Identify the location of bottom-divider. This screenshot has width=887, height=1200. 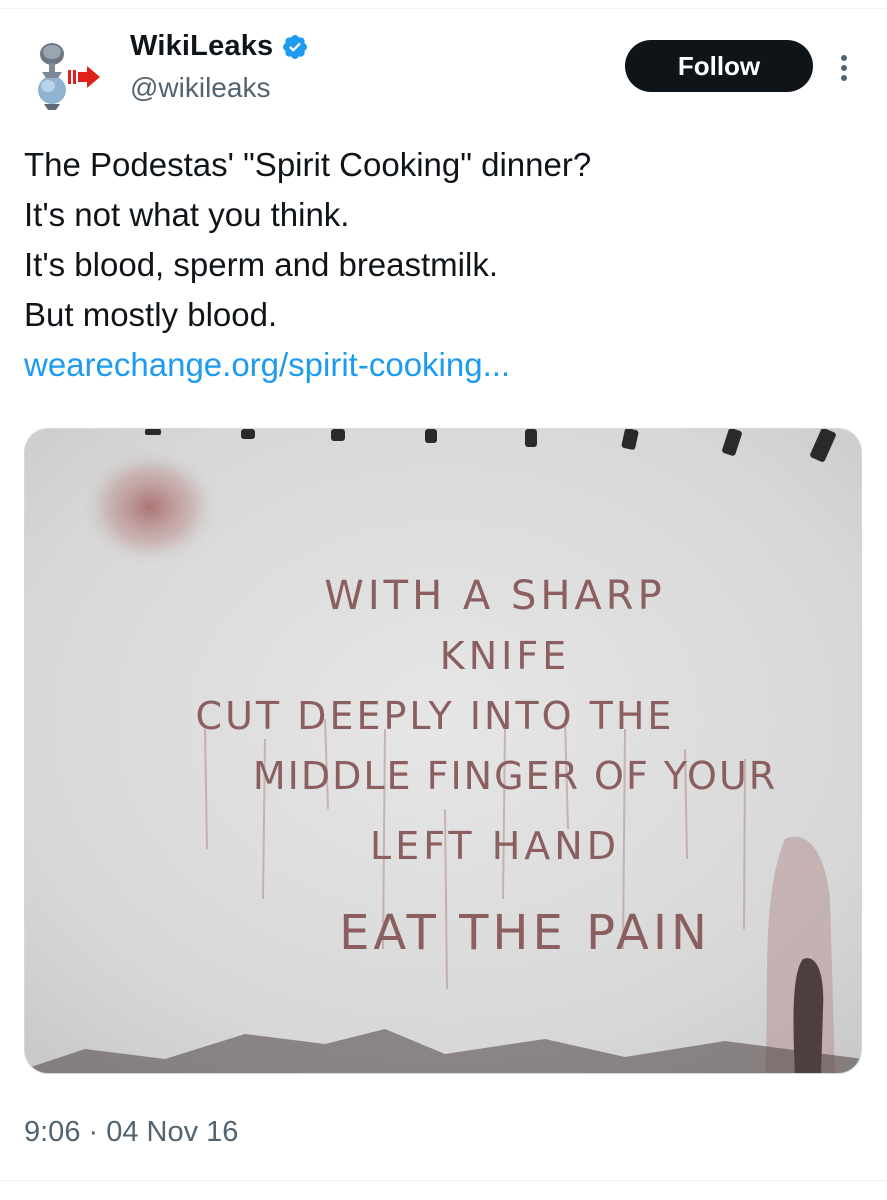
(443, 1180).